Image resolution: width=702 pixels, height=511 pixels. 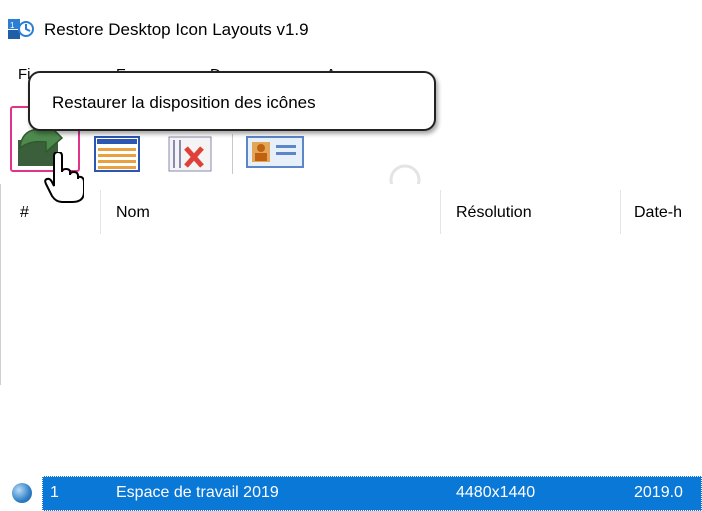 What do you see at coordinates (190, 154) in the screenshot?
I see `delete-layout-icon` at bounding box center [190, 154].